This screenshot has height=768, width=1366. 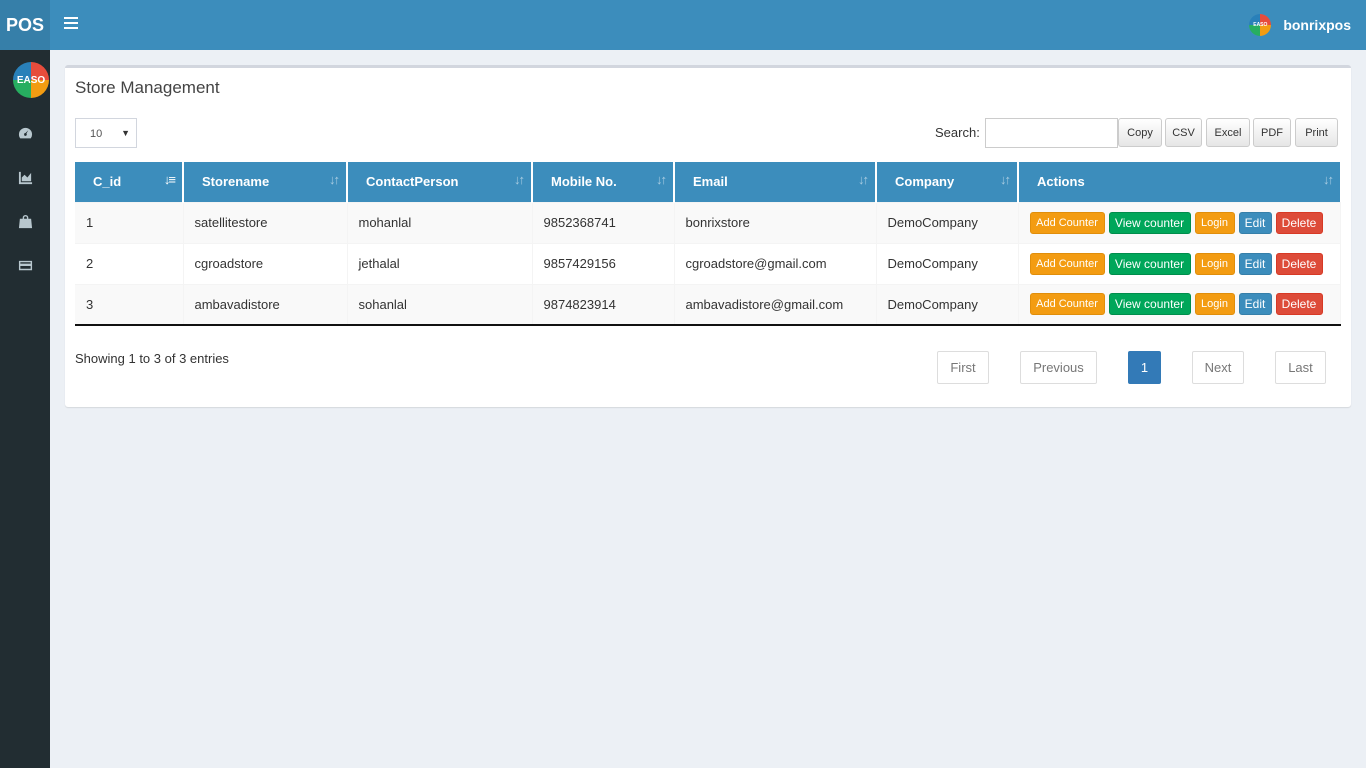 I want to click on app-logo: POS, so click(x=25, y=25).